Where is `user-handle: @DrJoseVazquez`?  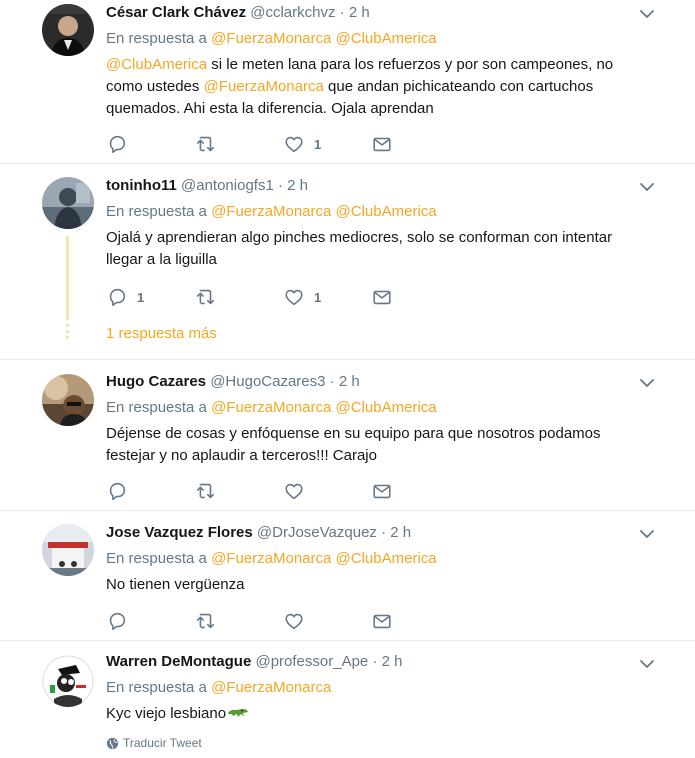
user-handle: @DrJoseVazquez is located at coordinates (317, 532).